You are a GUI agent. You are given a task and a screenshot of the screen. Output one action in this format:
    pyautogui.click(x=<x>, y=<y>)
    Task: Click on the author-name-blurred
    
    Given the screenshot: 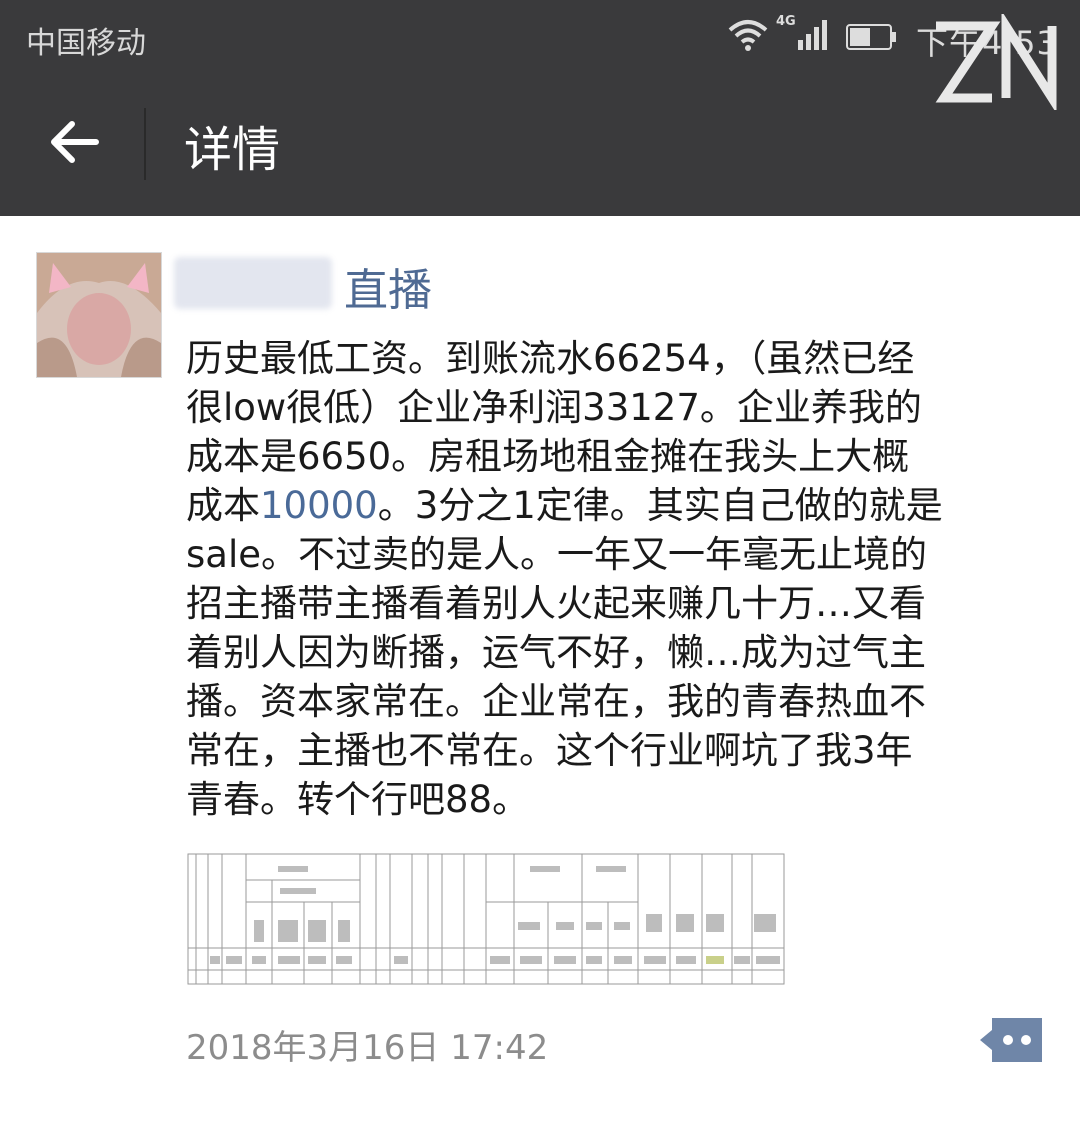 What is the action you would take?
    pyautogui.click(x=253, y=283)
    